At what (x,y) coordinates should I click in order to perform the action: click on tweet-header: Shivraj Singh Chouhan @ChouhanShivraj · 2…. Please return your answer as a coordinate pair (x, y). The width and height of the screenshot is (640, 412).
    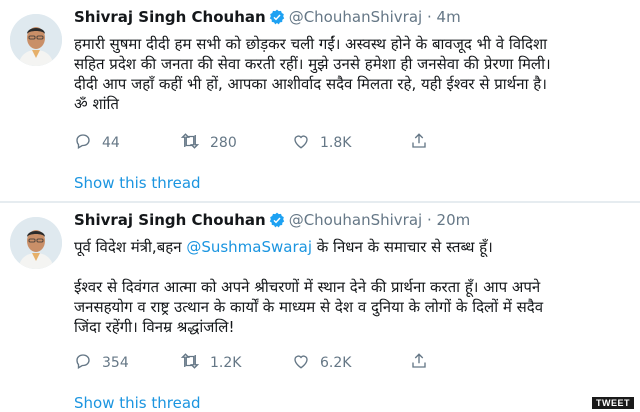
    Looking at the image, I should click on (272, 222).